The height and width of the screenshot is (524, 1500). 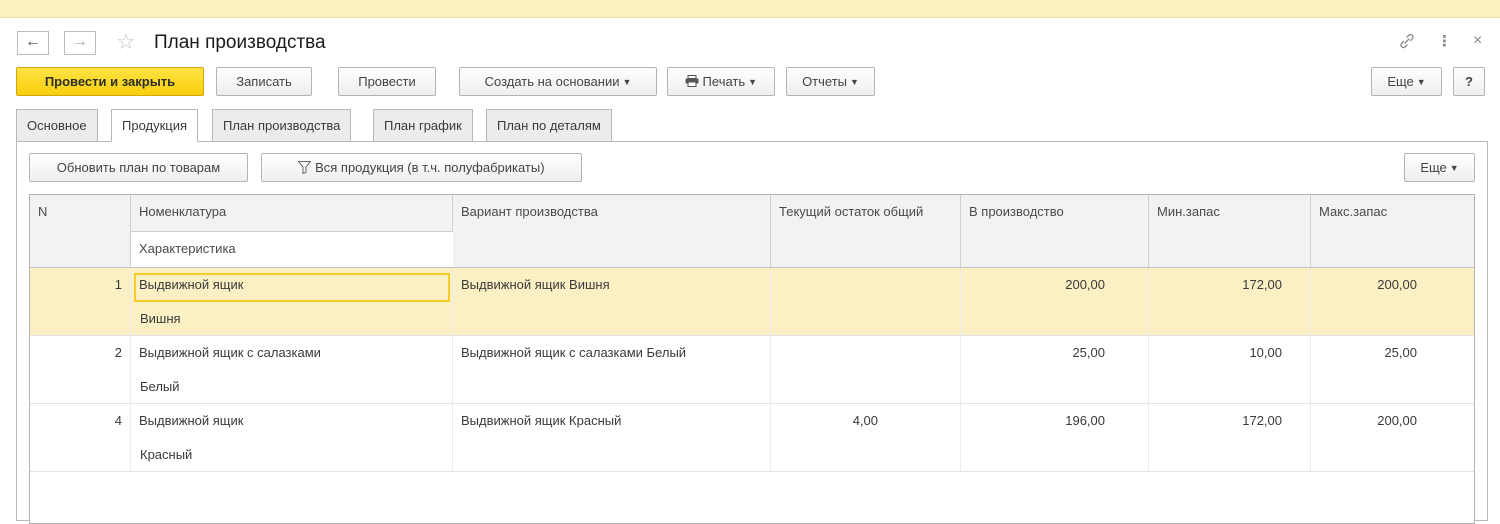 I want to click on post-and-close-button: Провести и закрыть, so click(x=110, y=81).